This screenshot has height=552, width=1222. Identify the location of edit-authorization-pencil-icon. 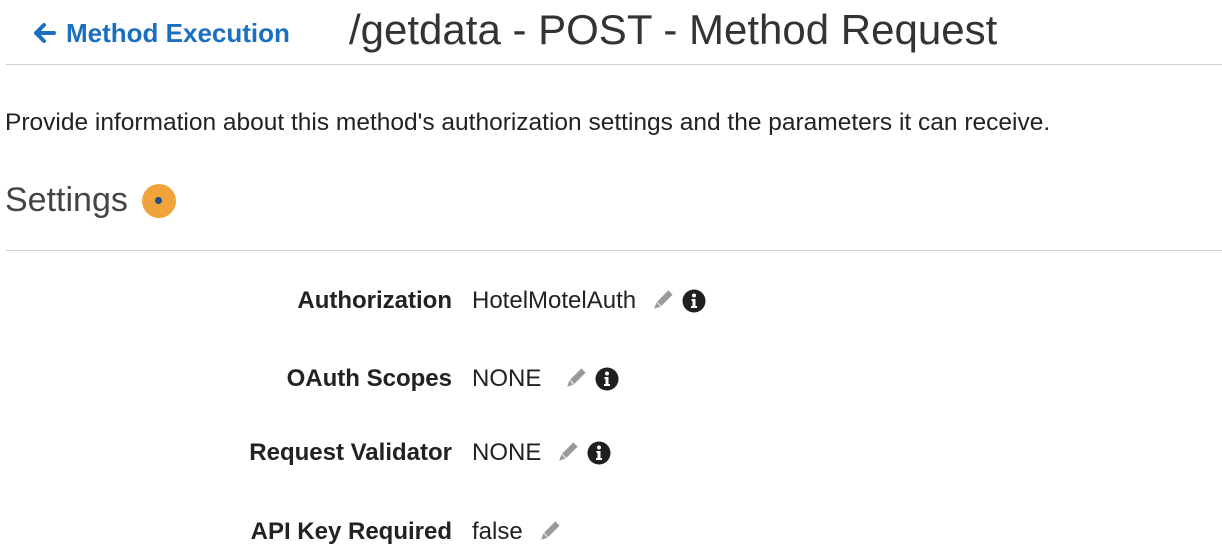
(662, 301).